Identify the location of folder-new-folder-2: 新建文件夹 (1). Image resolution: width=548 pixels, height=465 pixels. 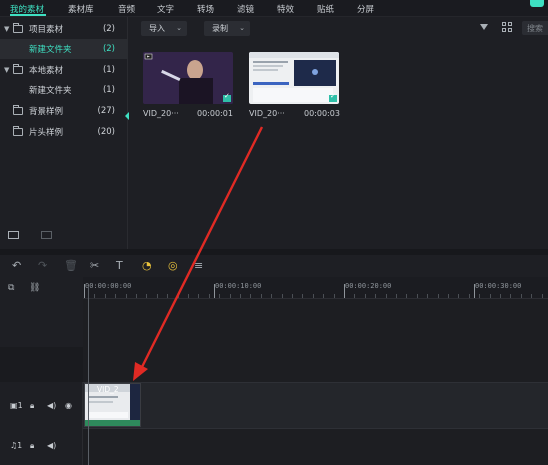
(64, 90).